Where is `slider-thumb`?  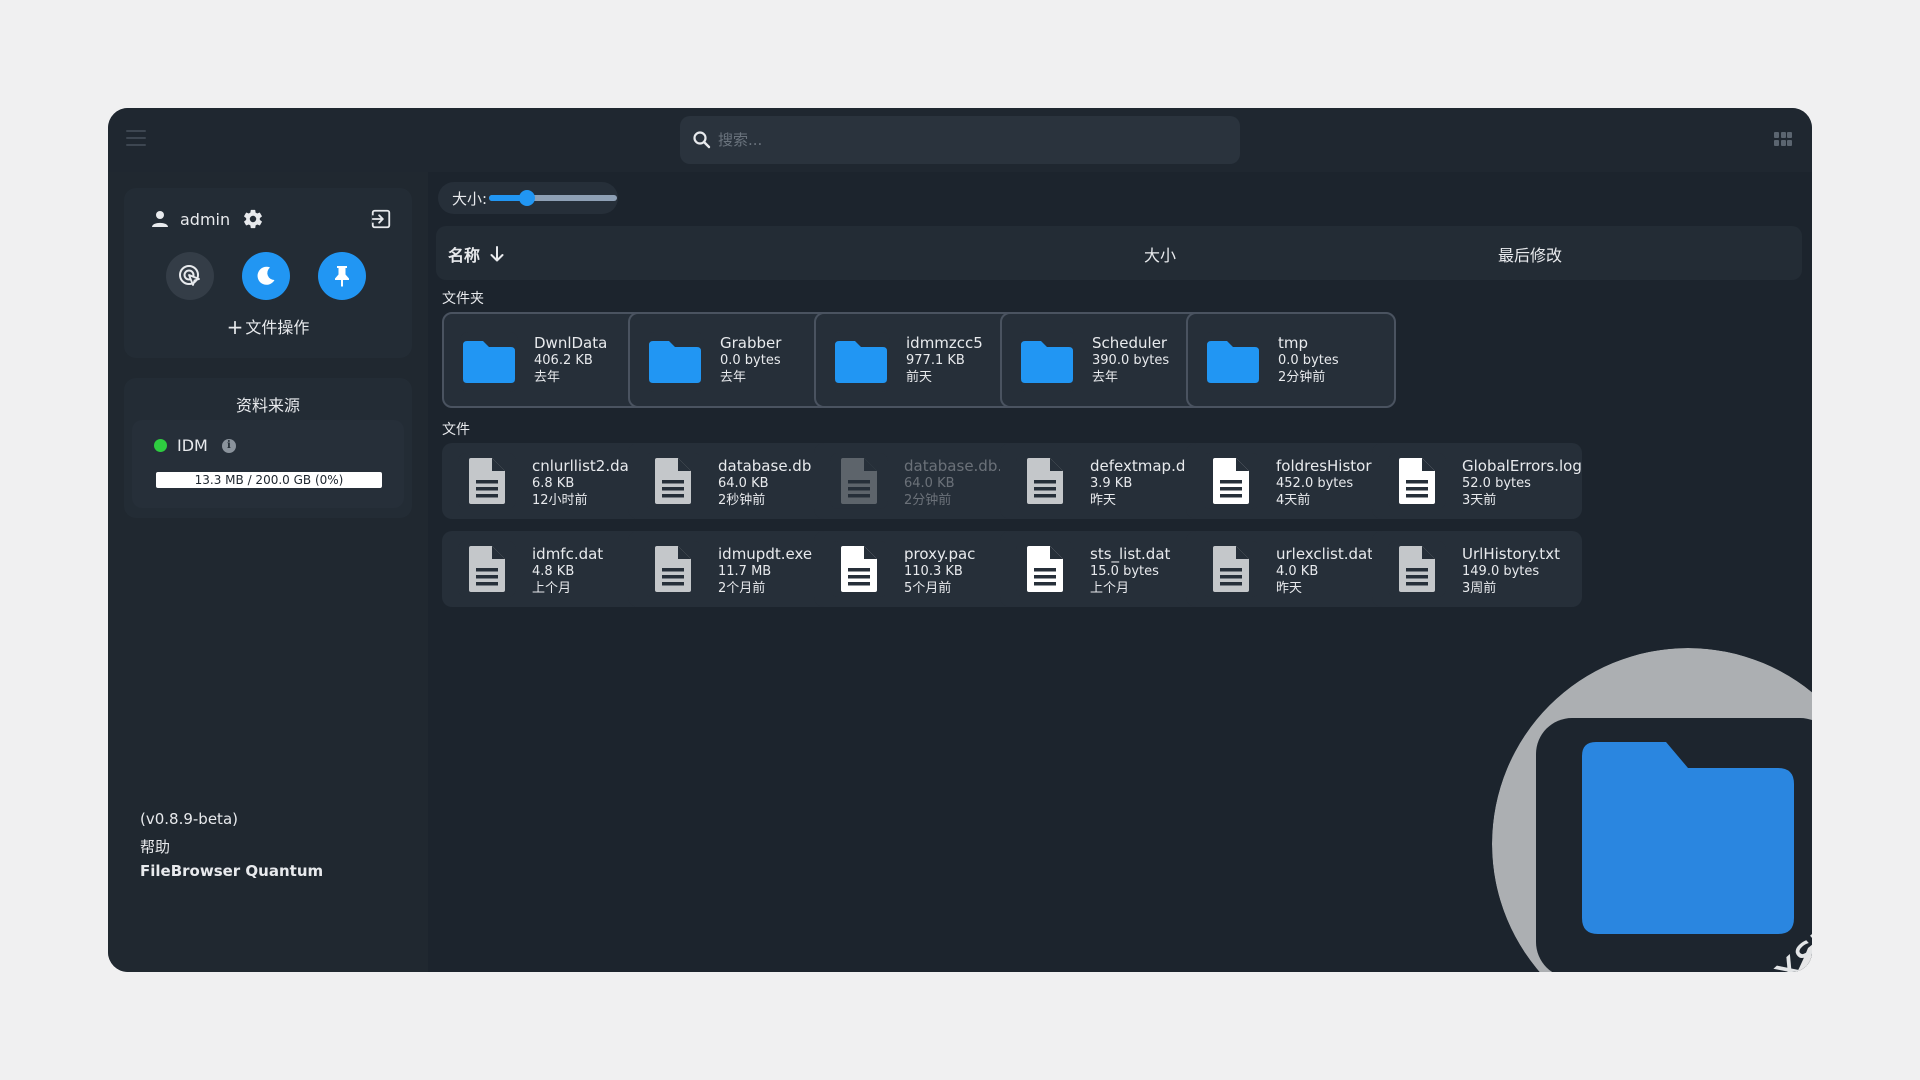 slider-thumb is located at coordinates (527, 198).